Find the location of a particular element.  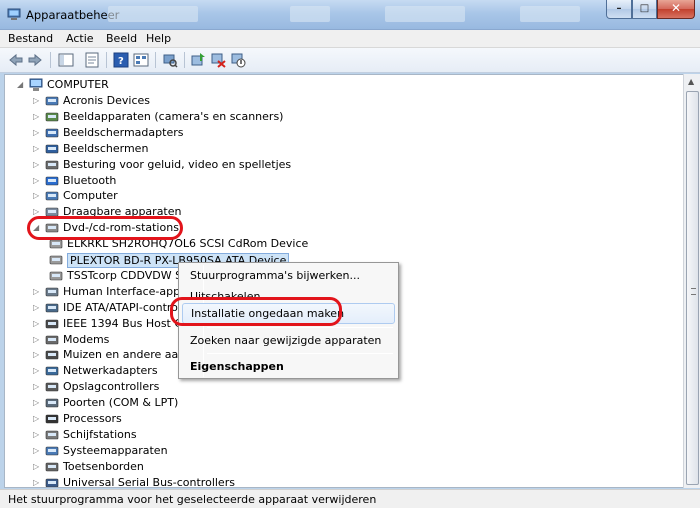

annotation-highlight-uninstall is located at coordinates (256, 311).